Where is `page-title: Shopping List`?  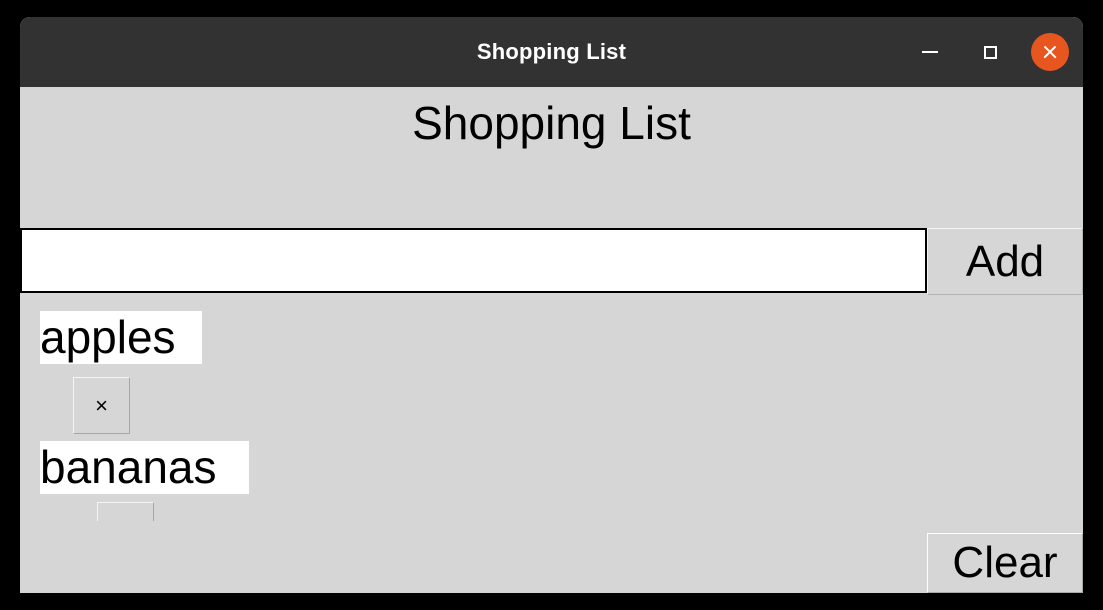
page-title: Shopping List is located at coordinates (551, 122).